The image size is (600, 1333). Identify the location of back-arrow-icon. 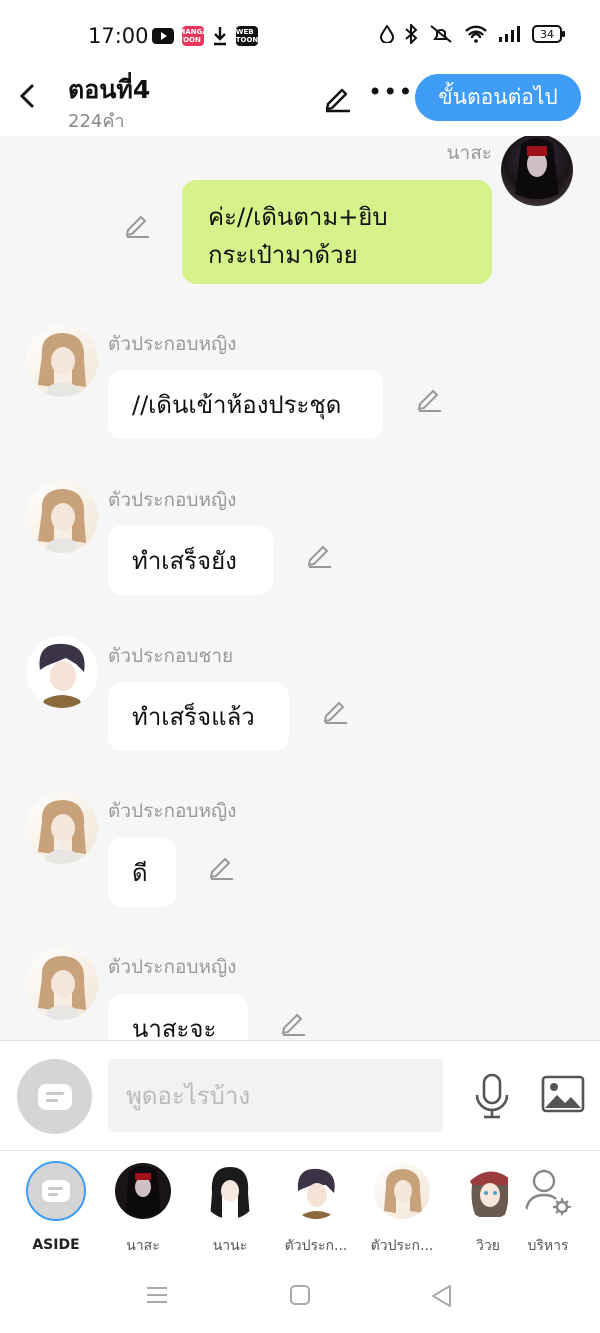
(28, 96).